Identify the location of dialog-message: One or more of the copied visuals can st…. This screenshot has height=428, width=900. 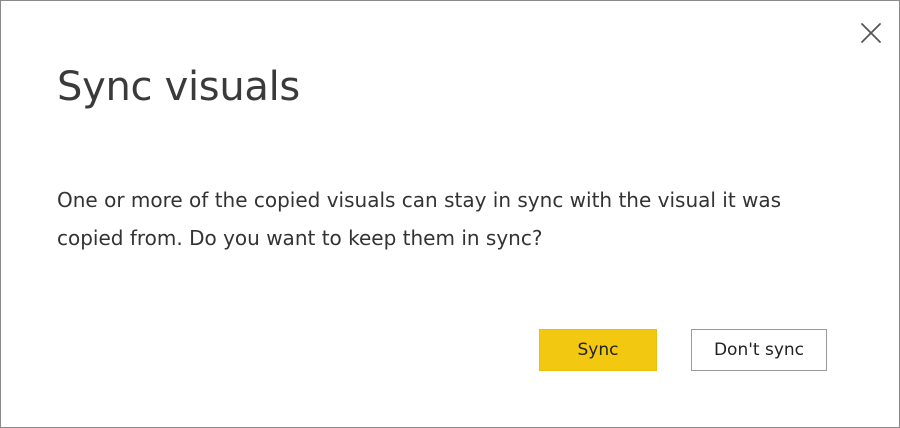
(419, 219).